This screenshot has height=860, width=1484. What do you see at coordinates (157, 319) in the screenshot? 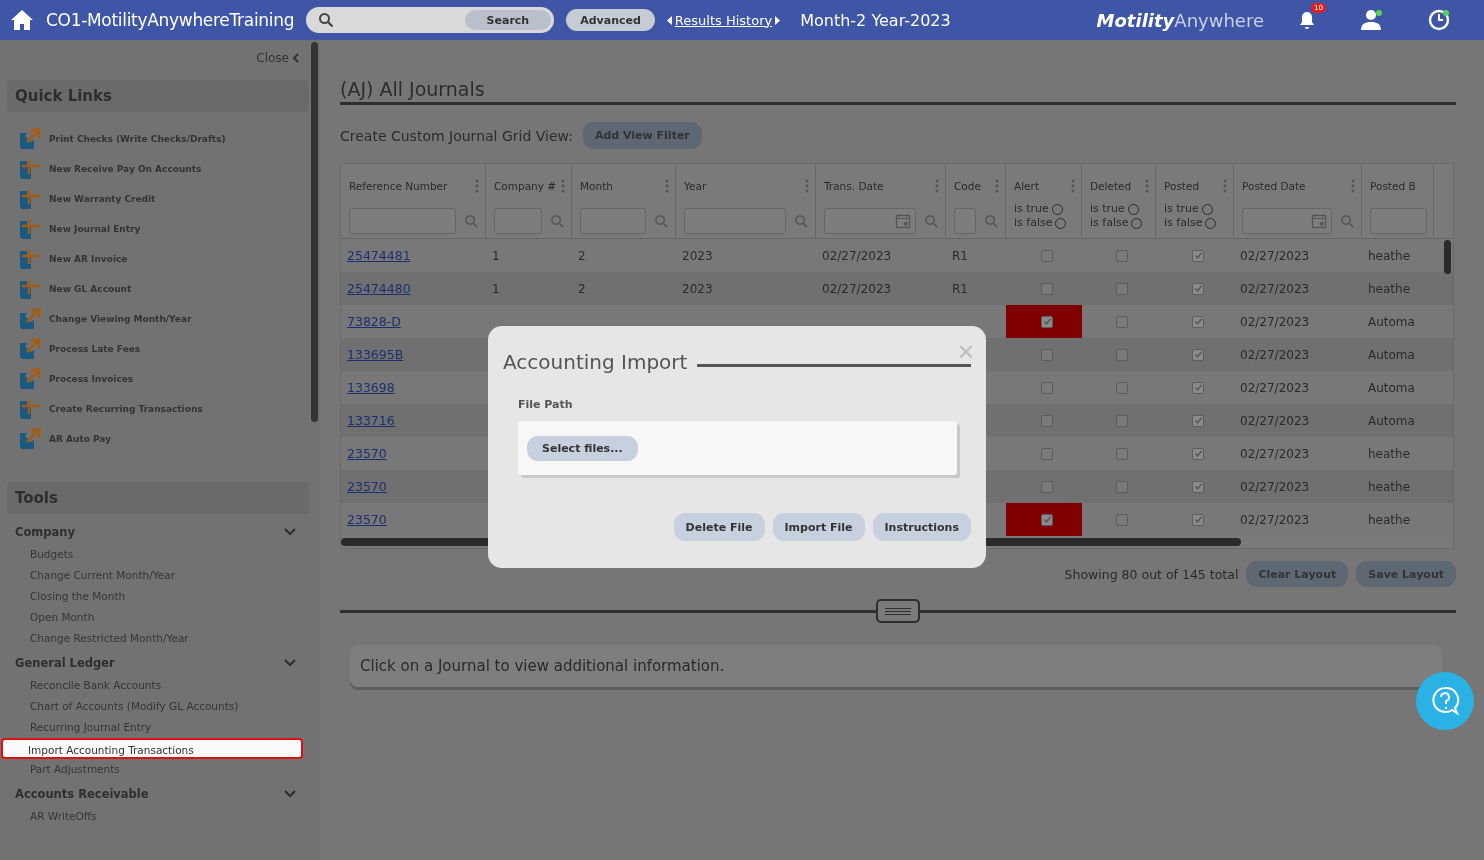
I see `quick-link: Change Viewing Month/Year` at bounding box center [157, 319].